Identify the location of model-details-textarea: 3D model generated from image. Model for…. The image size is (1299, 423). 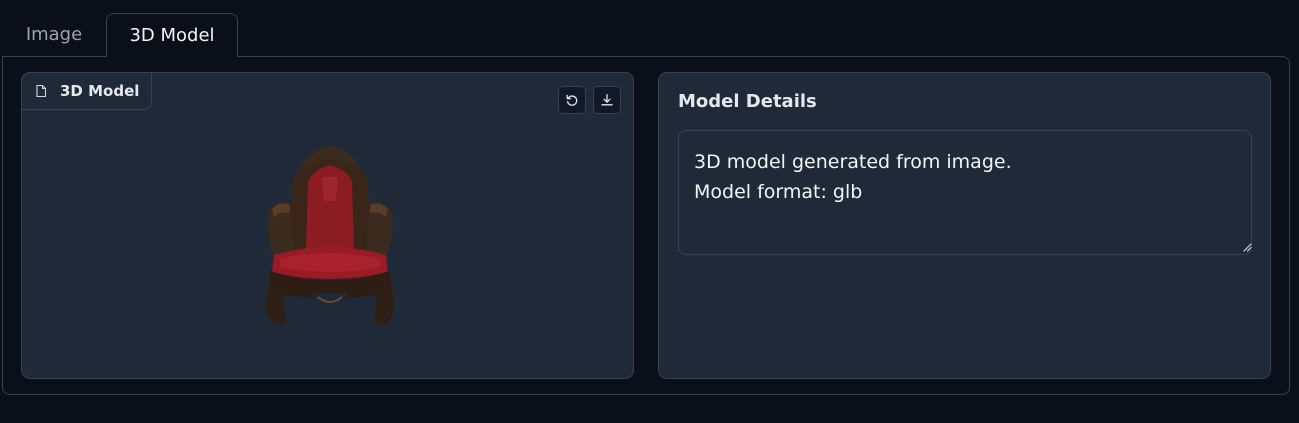
(965, 192).